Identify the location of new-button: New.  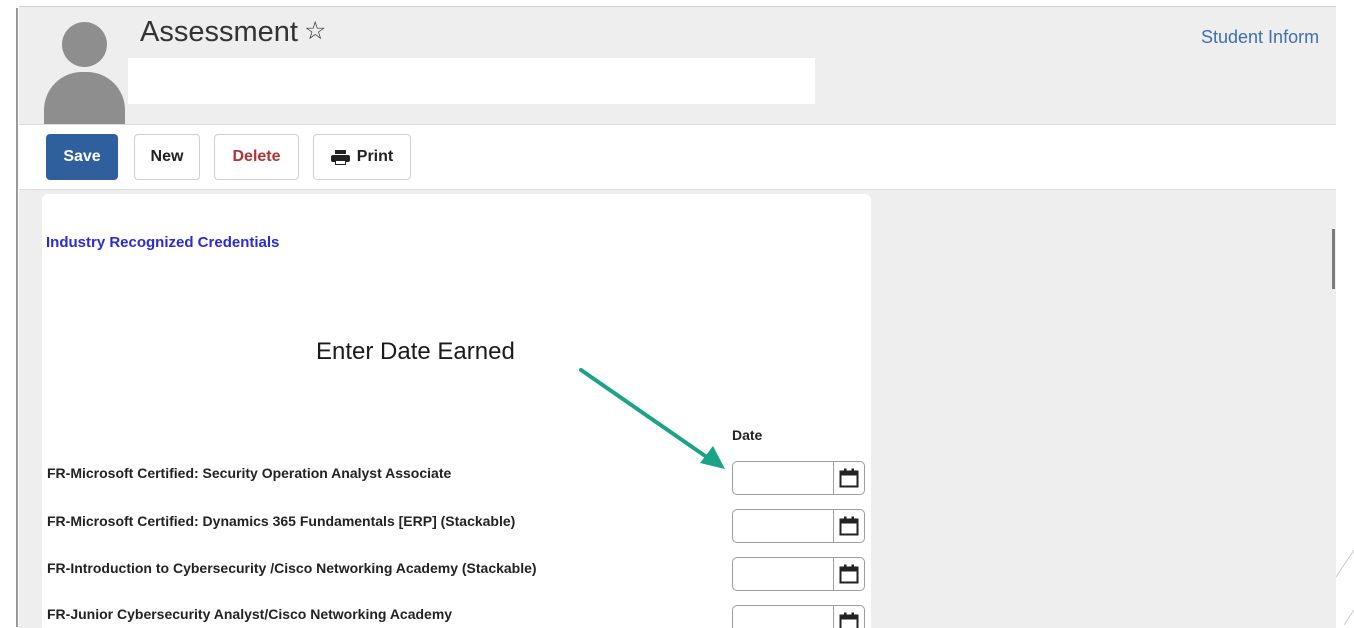
(167, 157).